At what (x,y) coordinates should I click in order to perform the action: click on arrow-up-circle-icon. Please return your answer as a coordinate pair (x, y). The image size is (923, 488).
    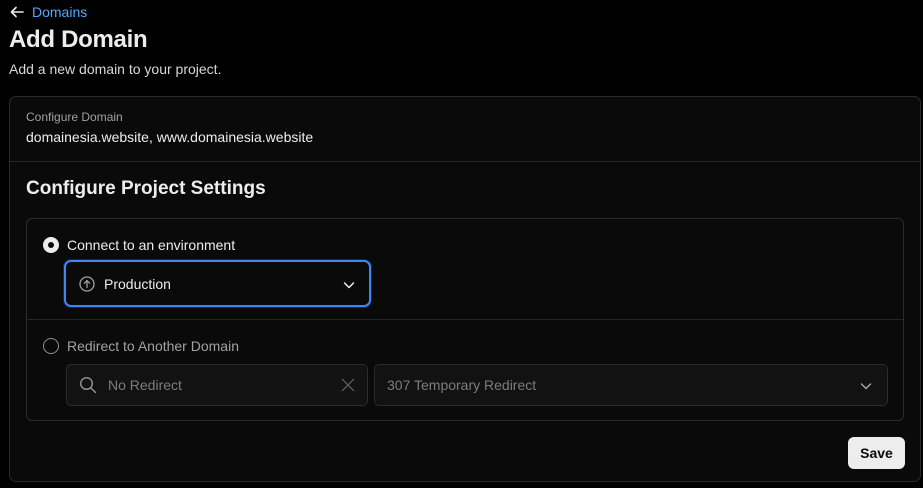
    Looking at the image, I should click on (87, 286).